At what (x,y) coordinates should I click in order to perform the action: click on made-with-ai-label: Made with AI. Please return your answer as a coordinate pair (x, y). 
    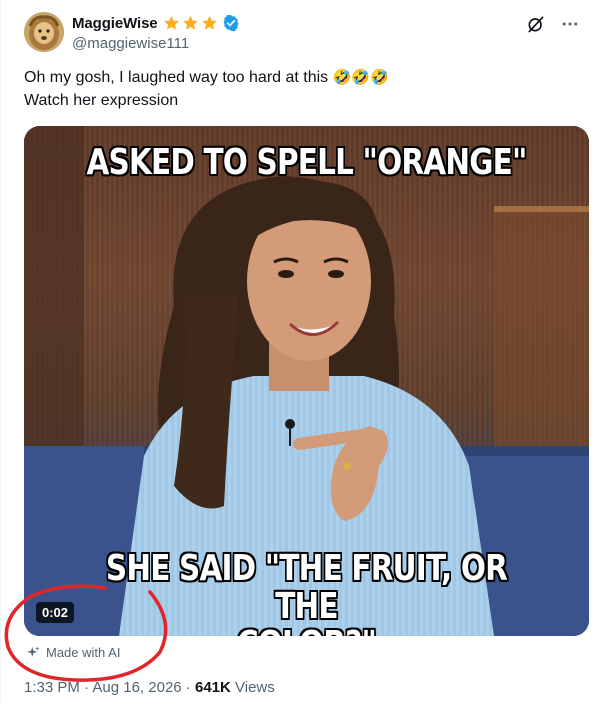
    Looking at the image, I should click on (73, 652).